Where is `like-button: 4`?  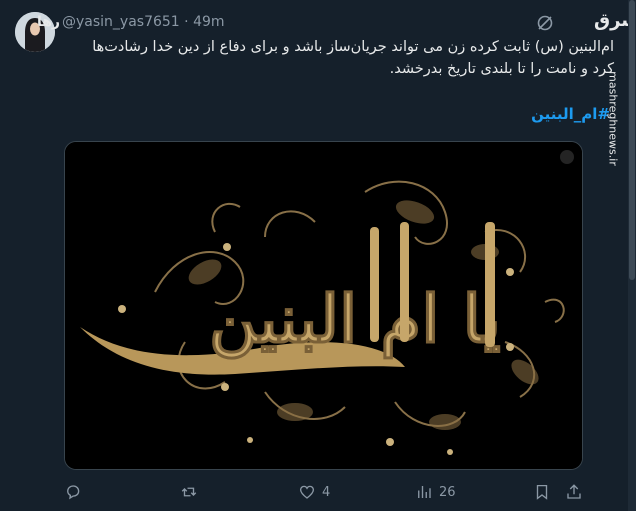
like-button: 4 is located at coordinates (314, 492).